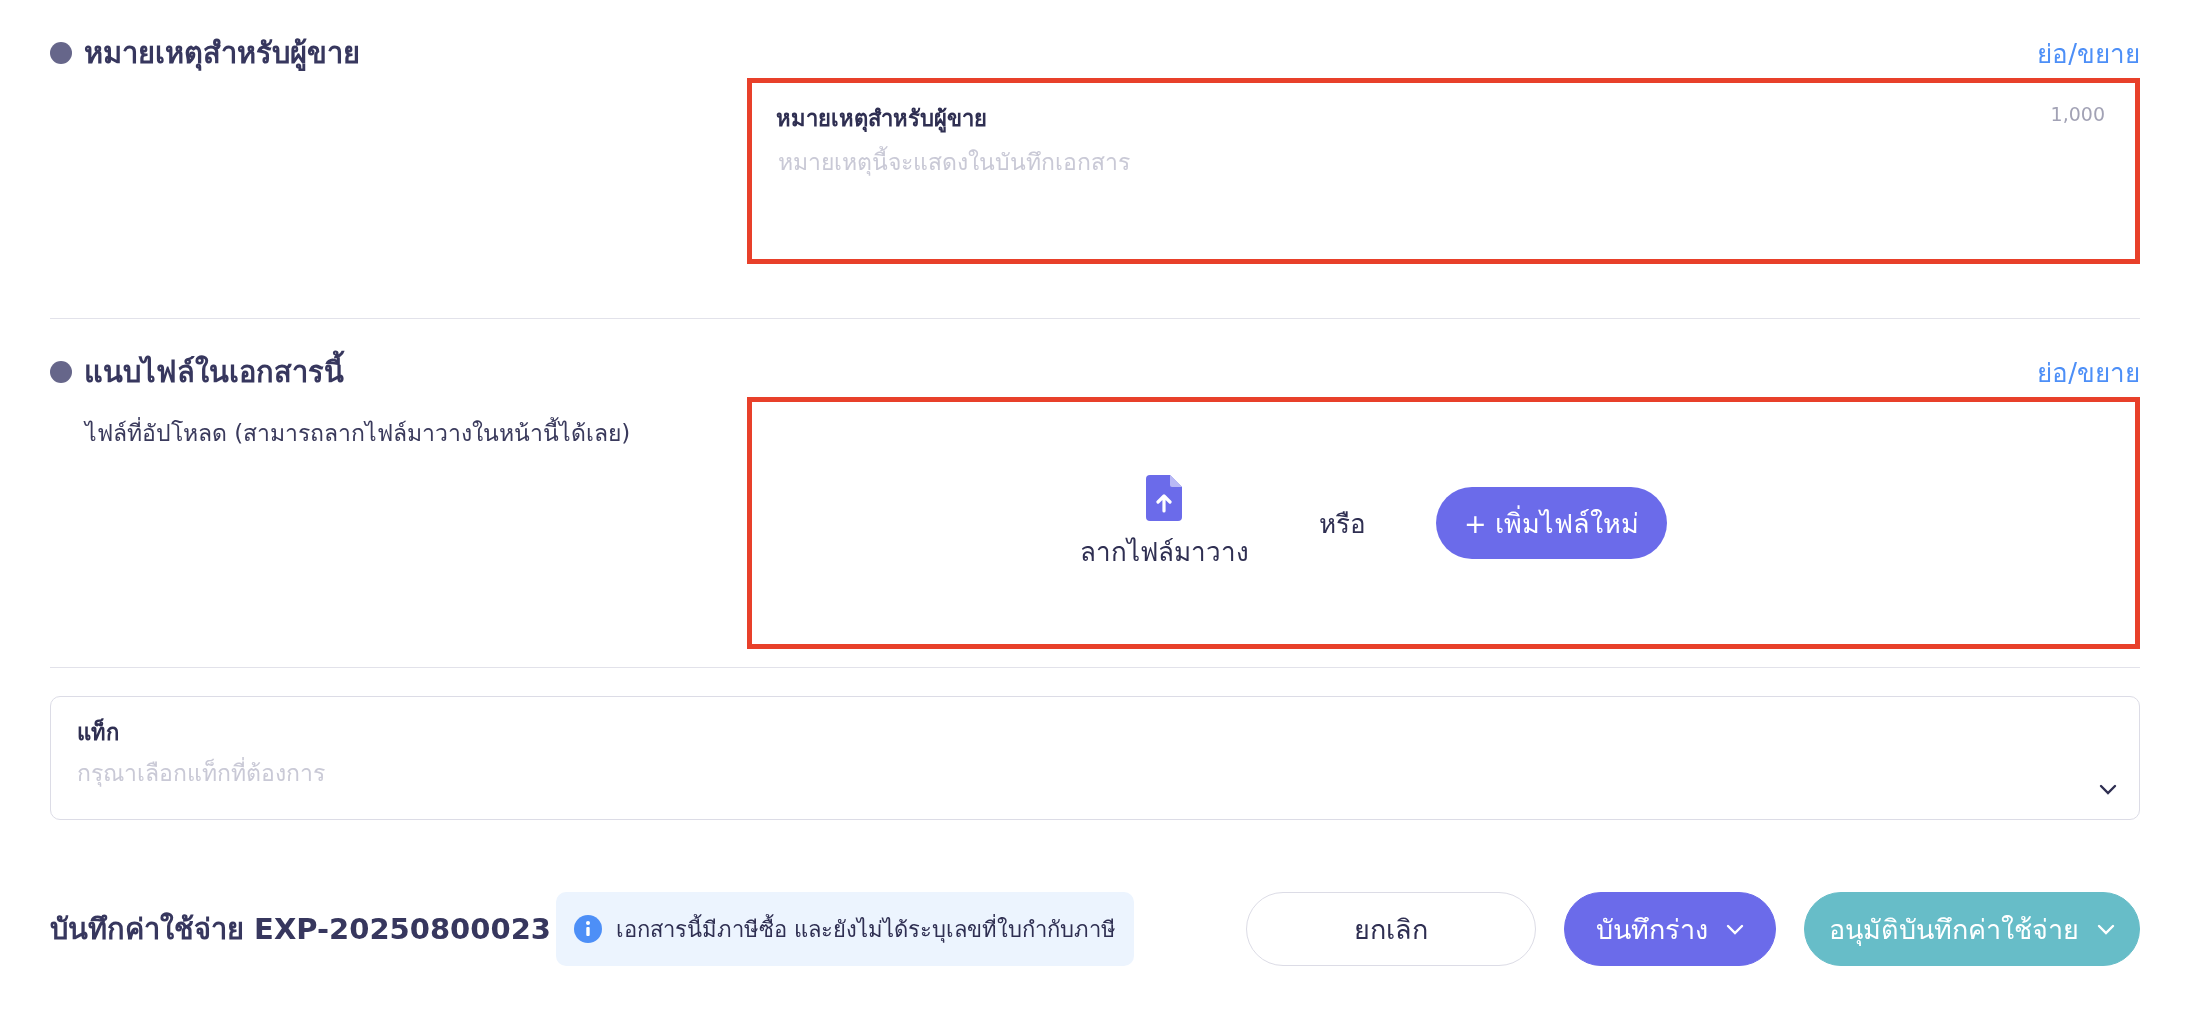 This screenshot has height=1034, width=2190. I want to click on character-counter: 1,000, so click(2077, 114).